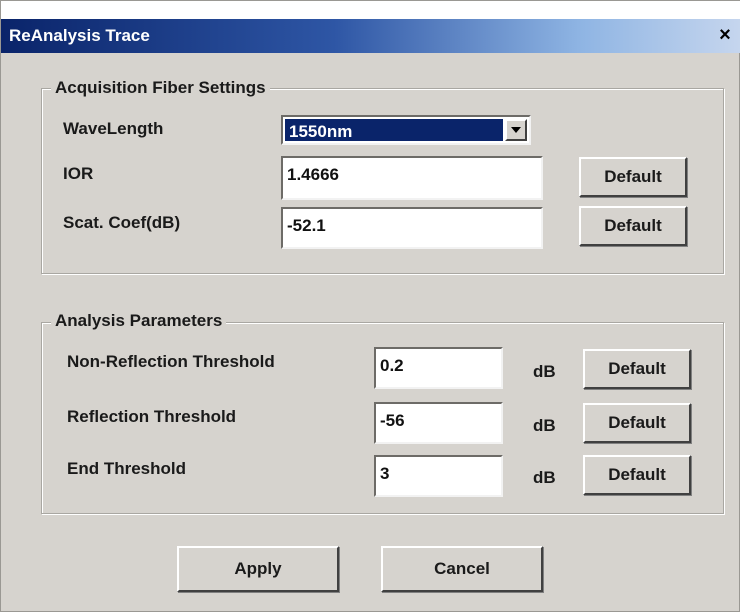 Image resolution: width=740 pixels, height=612 pixels. Describe the element at coordinates (544, 477) in the screenshot. I see `end-threshold-unit: dB` at that location.